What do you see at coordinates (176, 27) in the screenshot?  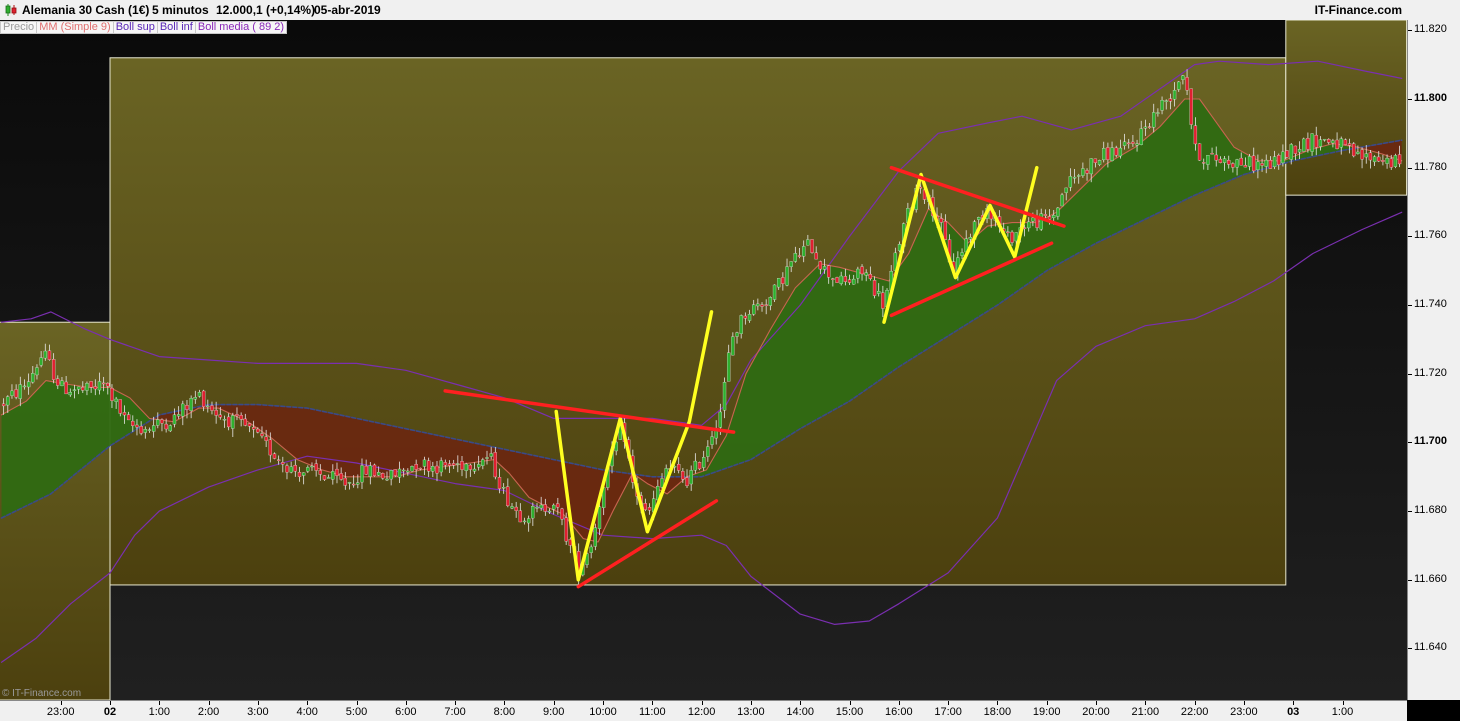 I see `legend-boll-inf: Boll inf` at bounding box center [176, 27].